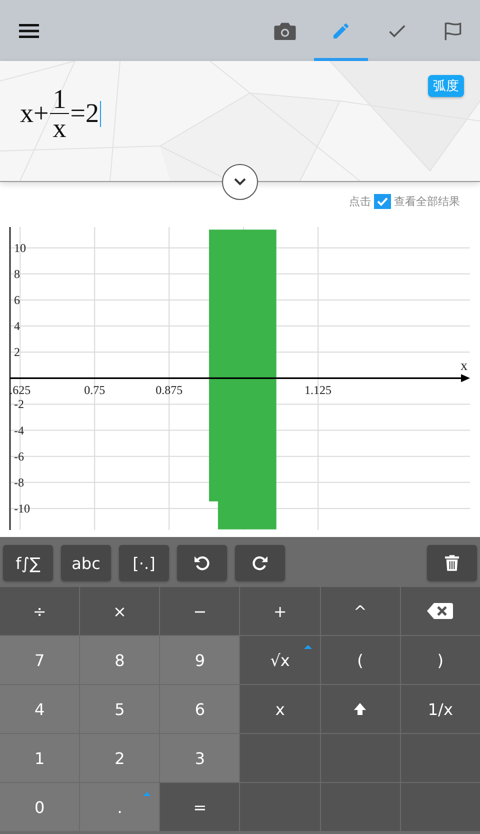  What do you see at coordinates (360, 611) in the screenshot?
I see `keyboard-key: ^` at bounding box center [360, 611].